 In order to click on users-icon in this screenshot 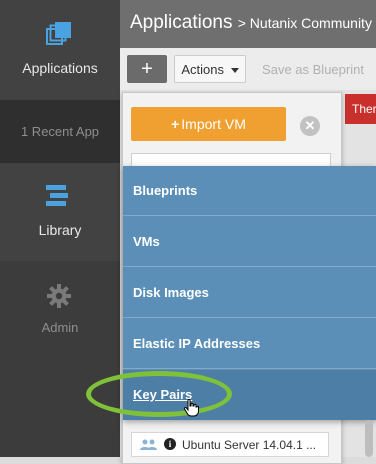, I will do `click(148, 444)`.